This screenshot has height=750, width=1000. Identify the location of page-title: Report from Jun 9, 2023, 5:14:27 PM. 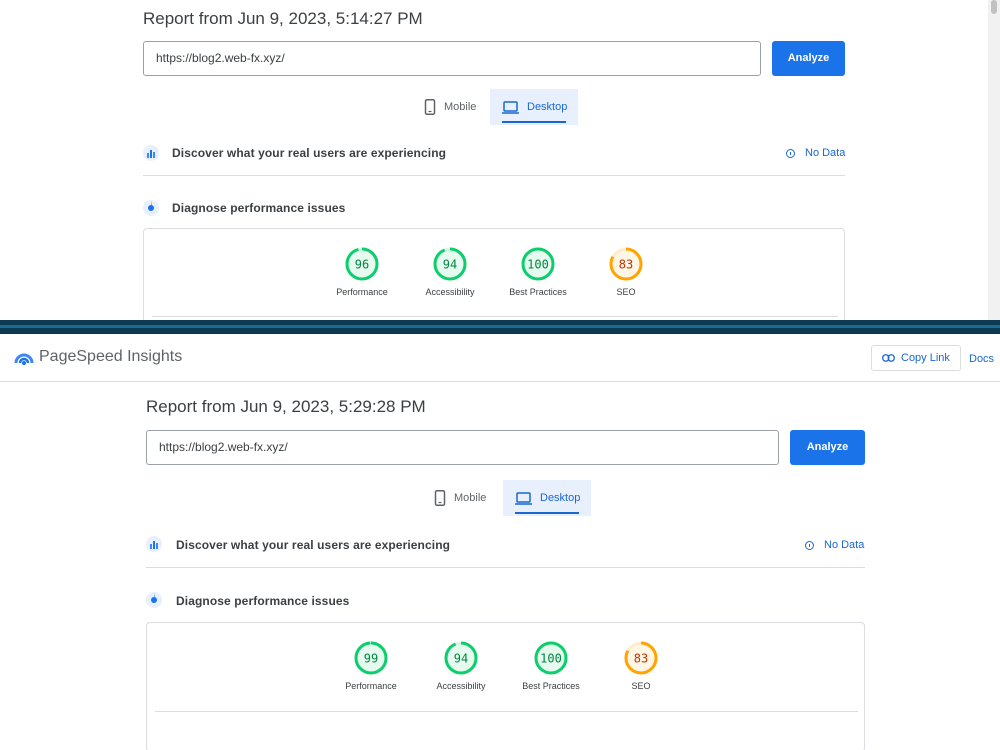
(283, 18).